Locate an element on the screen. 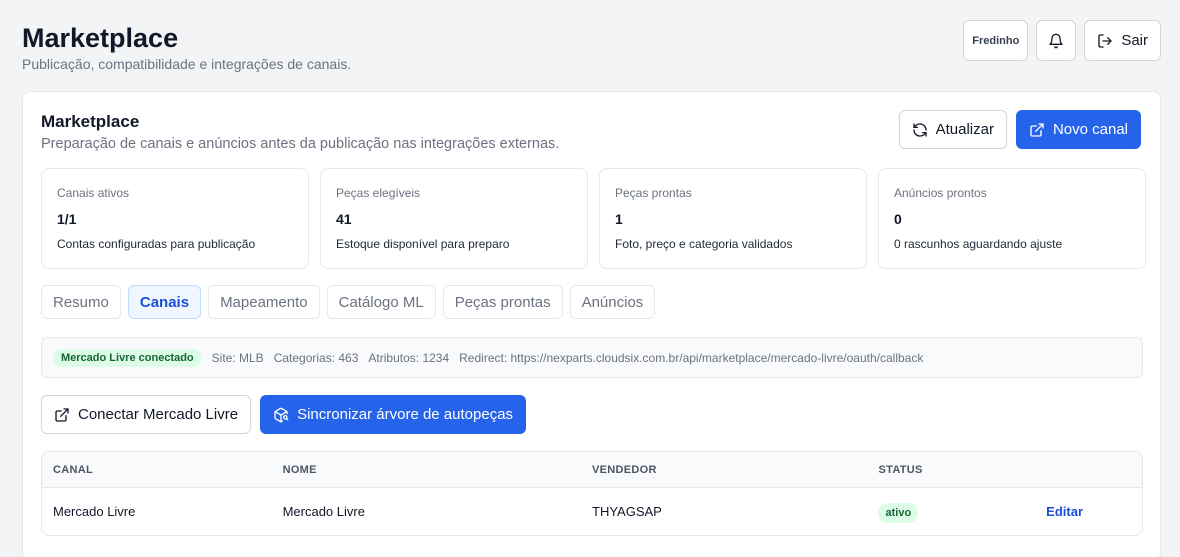  stat-label: Peças prontas is located at coordinates (653, 193).